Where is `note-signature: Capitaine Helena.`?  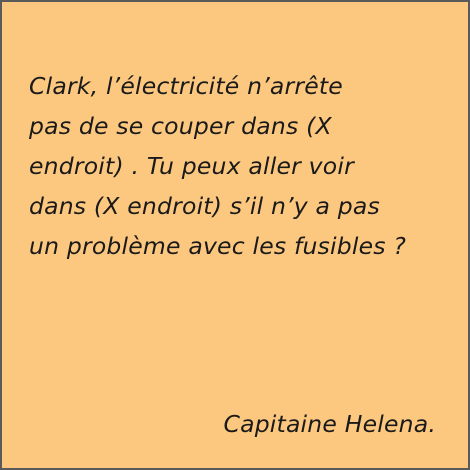 note-signature: Capitaine Helena. is located at coordinates (329, 424).